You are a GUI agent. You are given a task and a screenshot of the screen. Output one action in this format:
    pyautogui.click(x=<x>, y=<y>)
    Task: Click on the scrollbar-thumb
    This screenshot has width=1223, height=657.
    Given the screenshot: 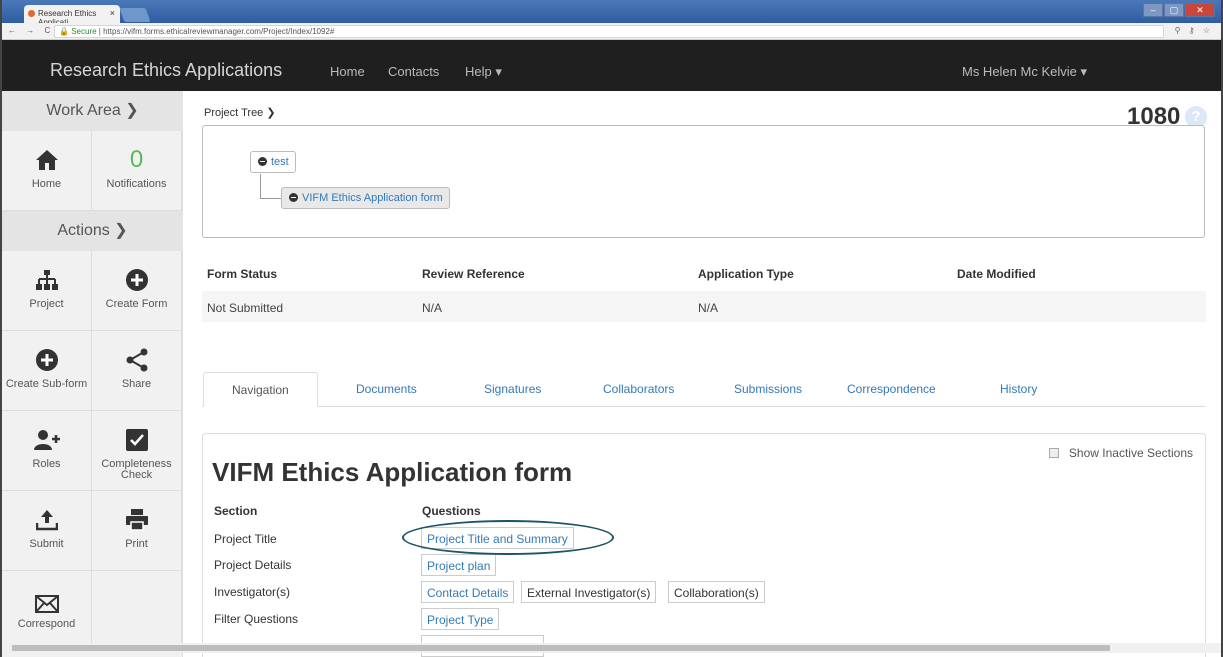 What is the action you would take?
    pyautogui.click(x=561, y=648)
    